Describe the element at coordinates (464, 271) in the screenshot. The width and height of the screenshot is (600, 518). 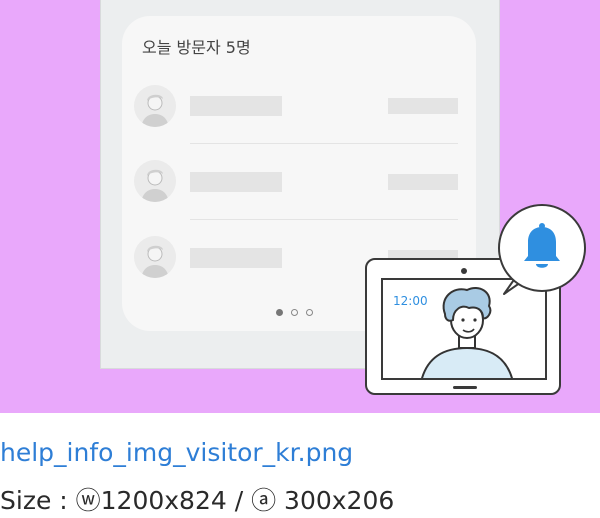
I see `camera-icon` at that location.